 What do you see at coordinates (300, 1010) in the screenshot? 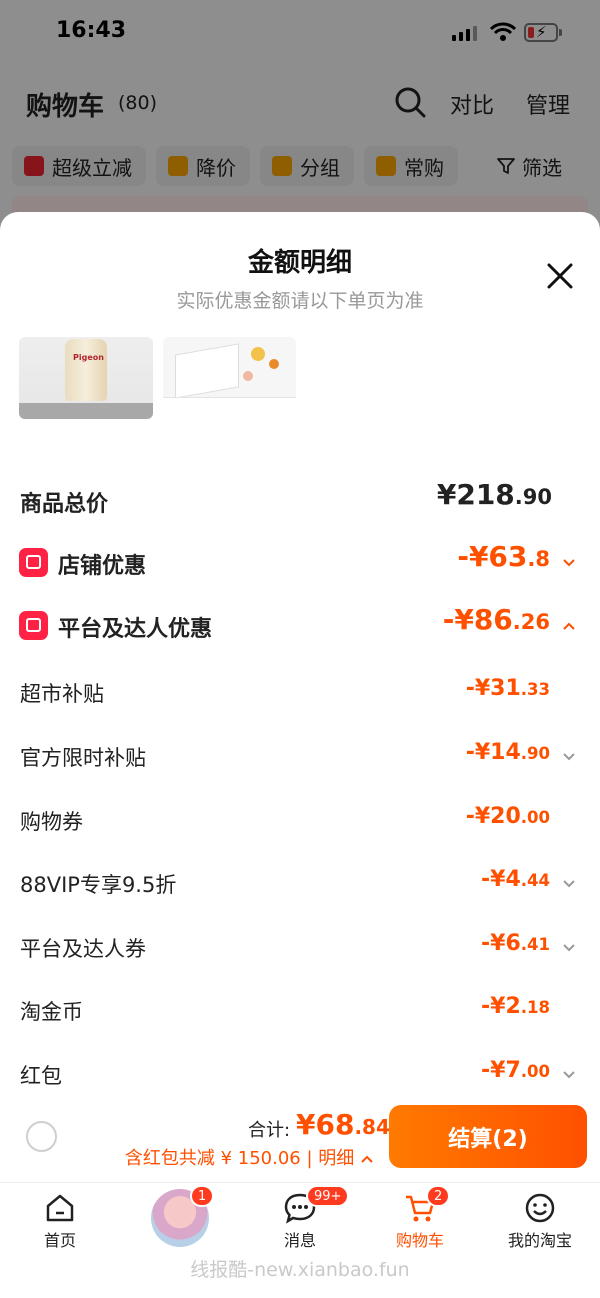
I see `discount-item-row: 淘金币 -¥2.18` at bounding box center [300, 1010].